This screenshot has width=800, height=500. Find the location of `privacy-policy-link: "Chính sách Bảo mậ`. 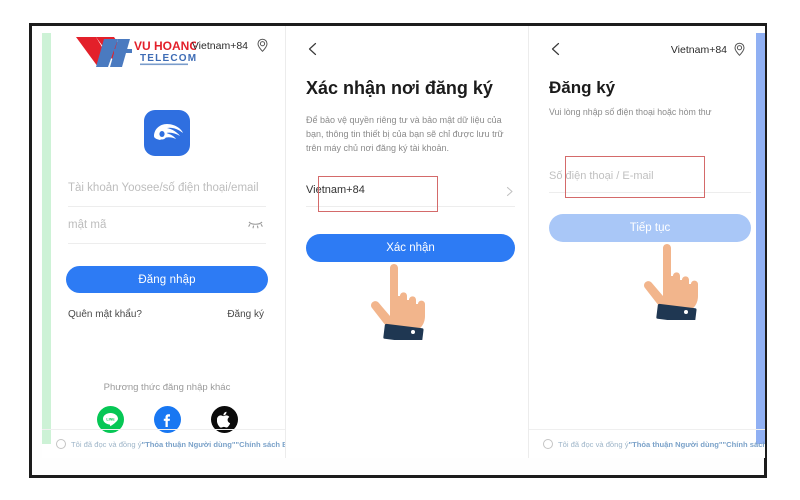

privacy-policy-link: "Chính sách Bảo mậ is located at coordinates (744, 444).